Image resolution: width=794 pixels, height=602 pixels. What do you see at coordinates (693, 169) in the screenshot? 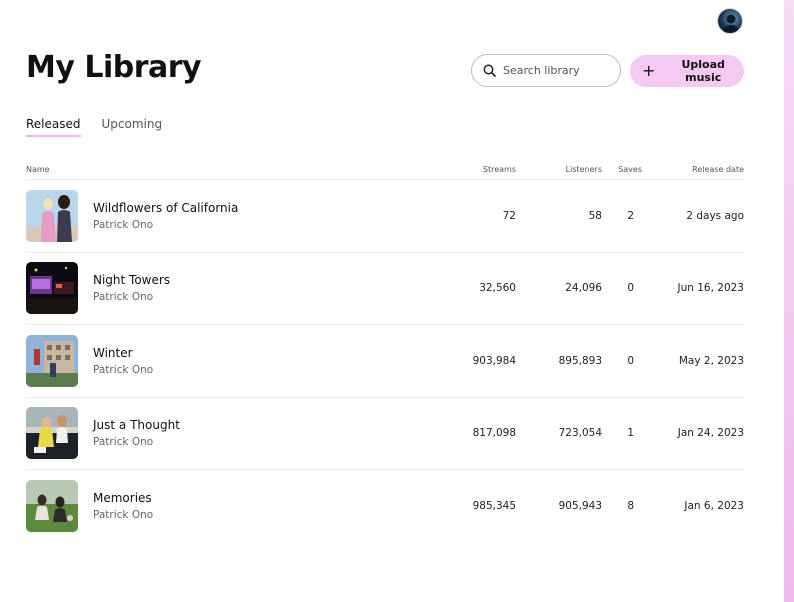
I see `column-header-release-date: Release date` at bounding box center [693, 169].